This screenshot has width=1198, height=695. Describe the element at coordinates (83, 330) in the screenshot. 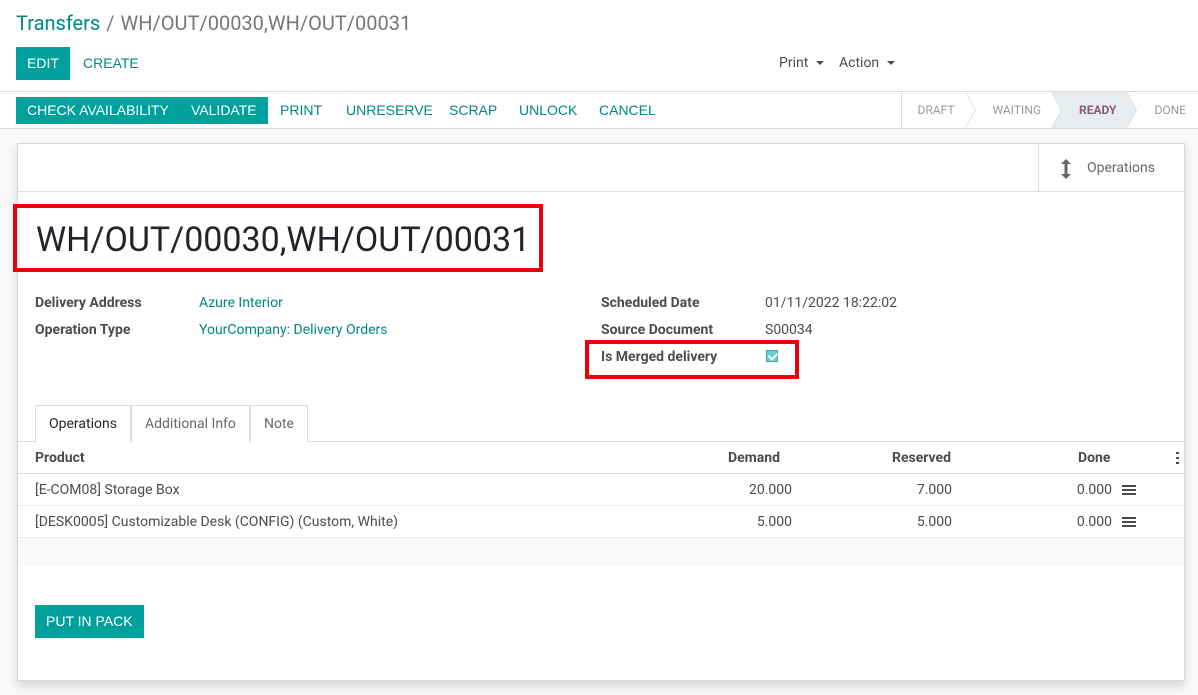

I see `operation-type-label: Operation Type` at that location.